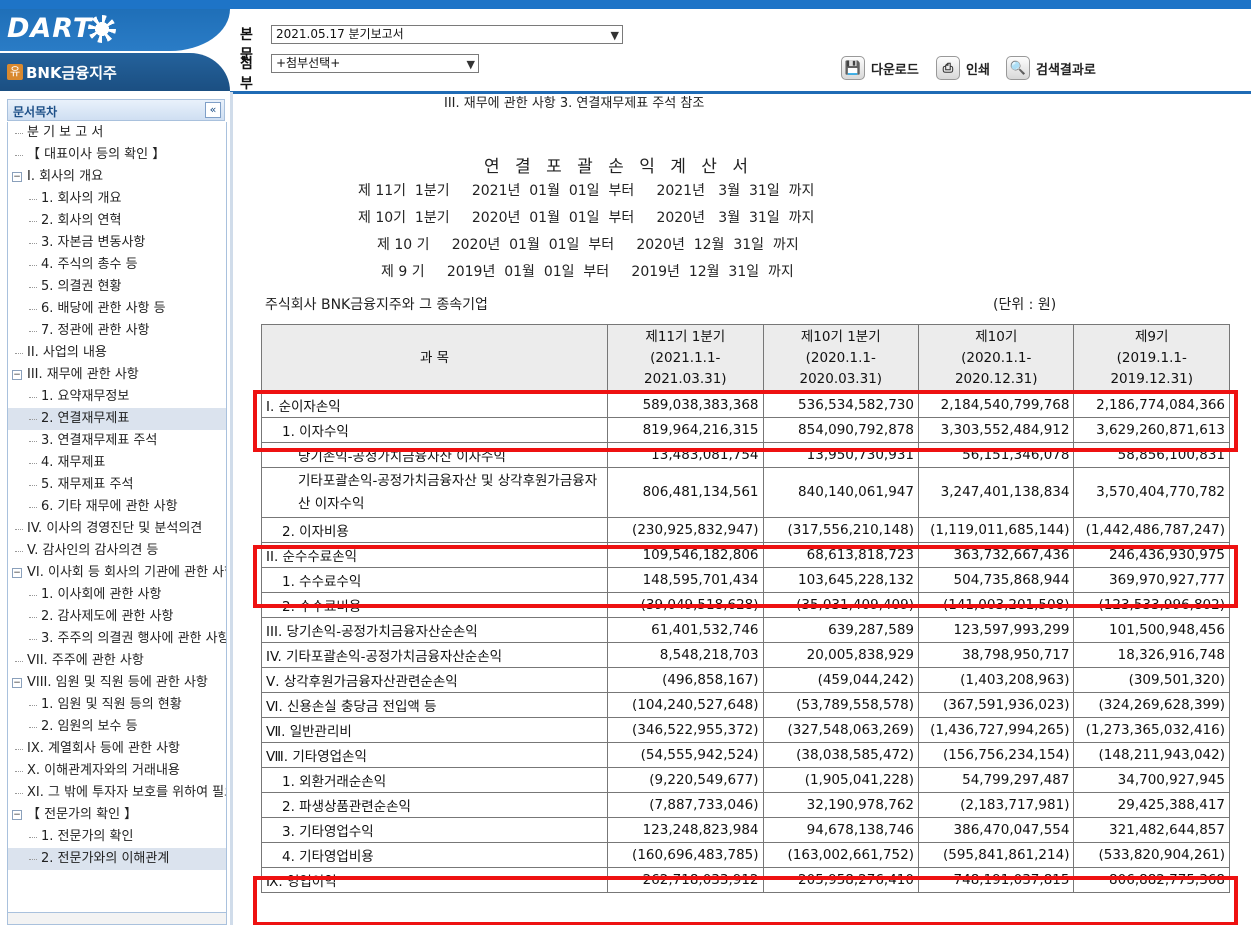  What do you see at coordinates (434, 880) in the screenshot?
I see `row-label: Ⅸ. 영업이익` at bounding box center [434, 880].